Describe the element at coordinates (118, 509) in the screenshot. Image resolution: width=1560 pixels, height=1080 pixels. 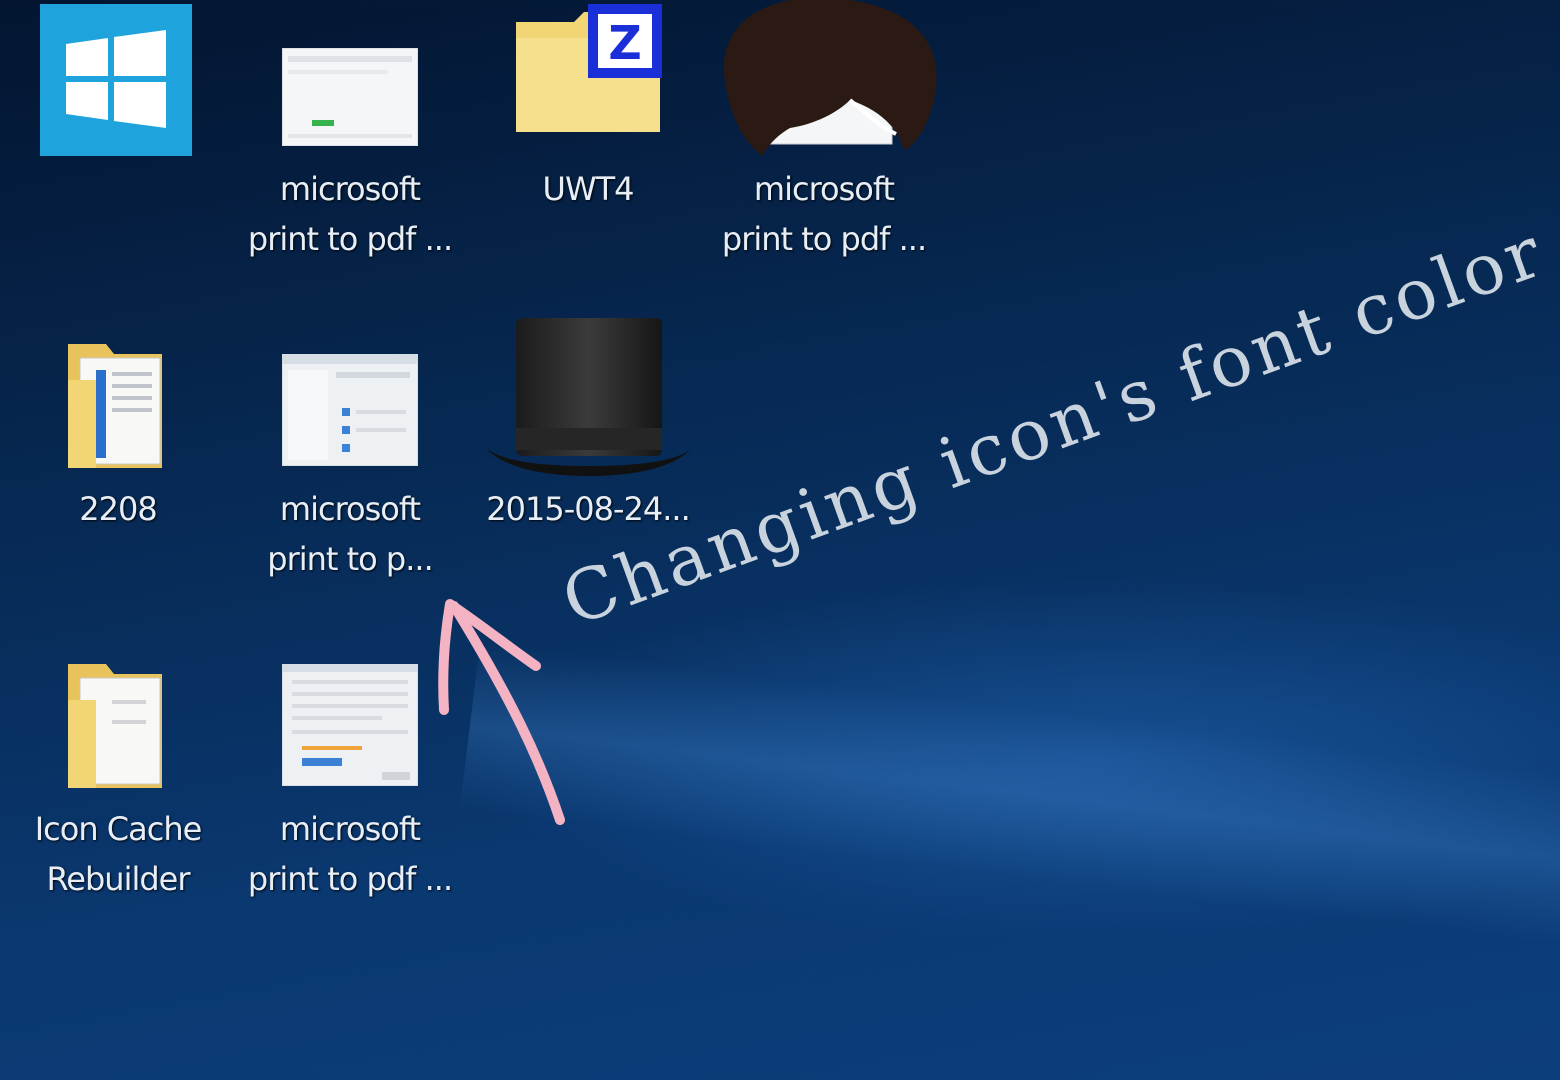
I see `icon-label: 2208` at that location.